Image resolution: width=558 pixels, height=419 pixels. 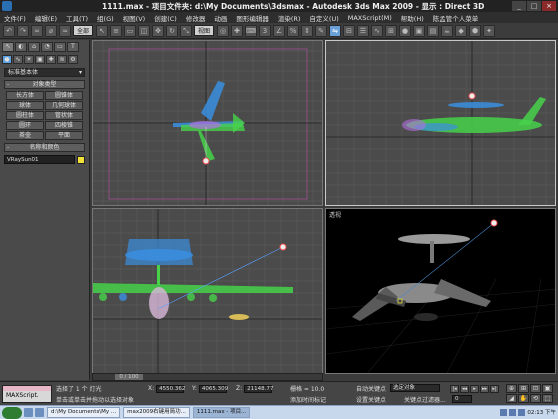 What do you see at coordinates (484, 389) in the screenshot?
I see `next-frame-icon: ▸▸` at bounding box center [484, 389].